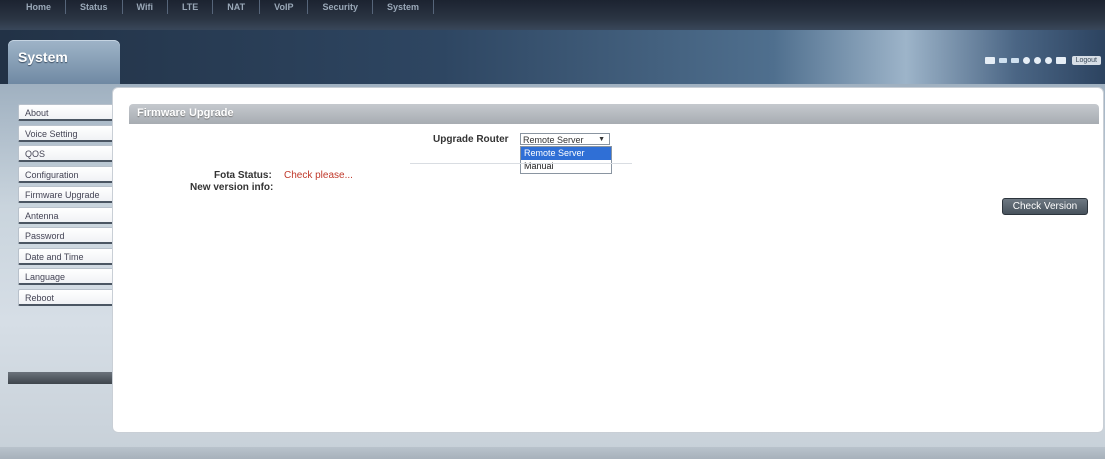 The image size is (1105, 459). Describe the element at coordinates (552, 57) in the screenshot. I see `header-banner` at that location.